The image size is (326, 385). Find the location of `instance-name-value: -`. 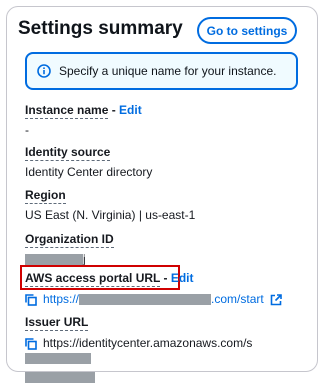

instance-name-value: - is located at coordinates (27, 130).